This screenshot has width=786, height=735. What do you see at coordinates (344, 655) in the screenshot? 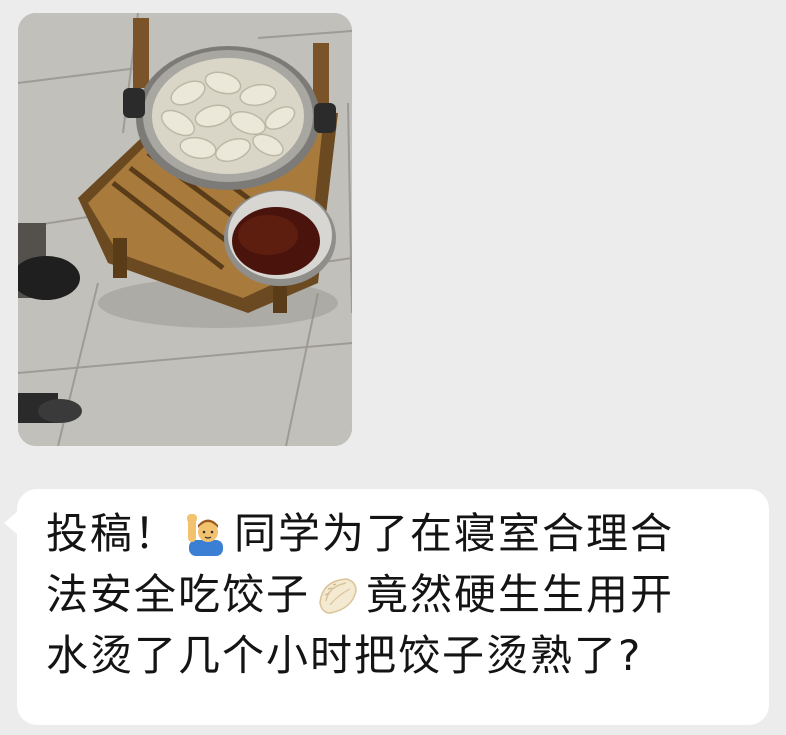
I see `message-line3: 水烫了几个小时把饺子烫熟了?` at bounding box center [344, 655].